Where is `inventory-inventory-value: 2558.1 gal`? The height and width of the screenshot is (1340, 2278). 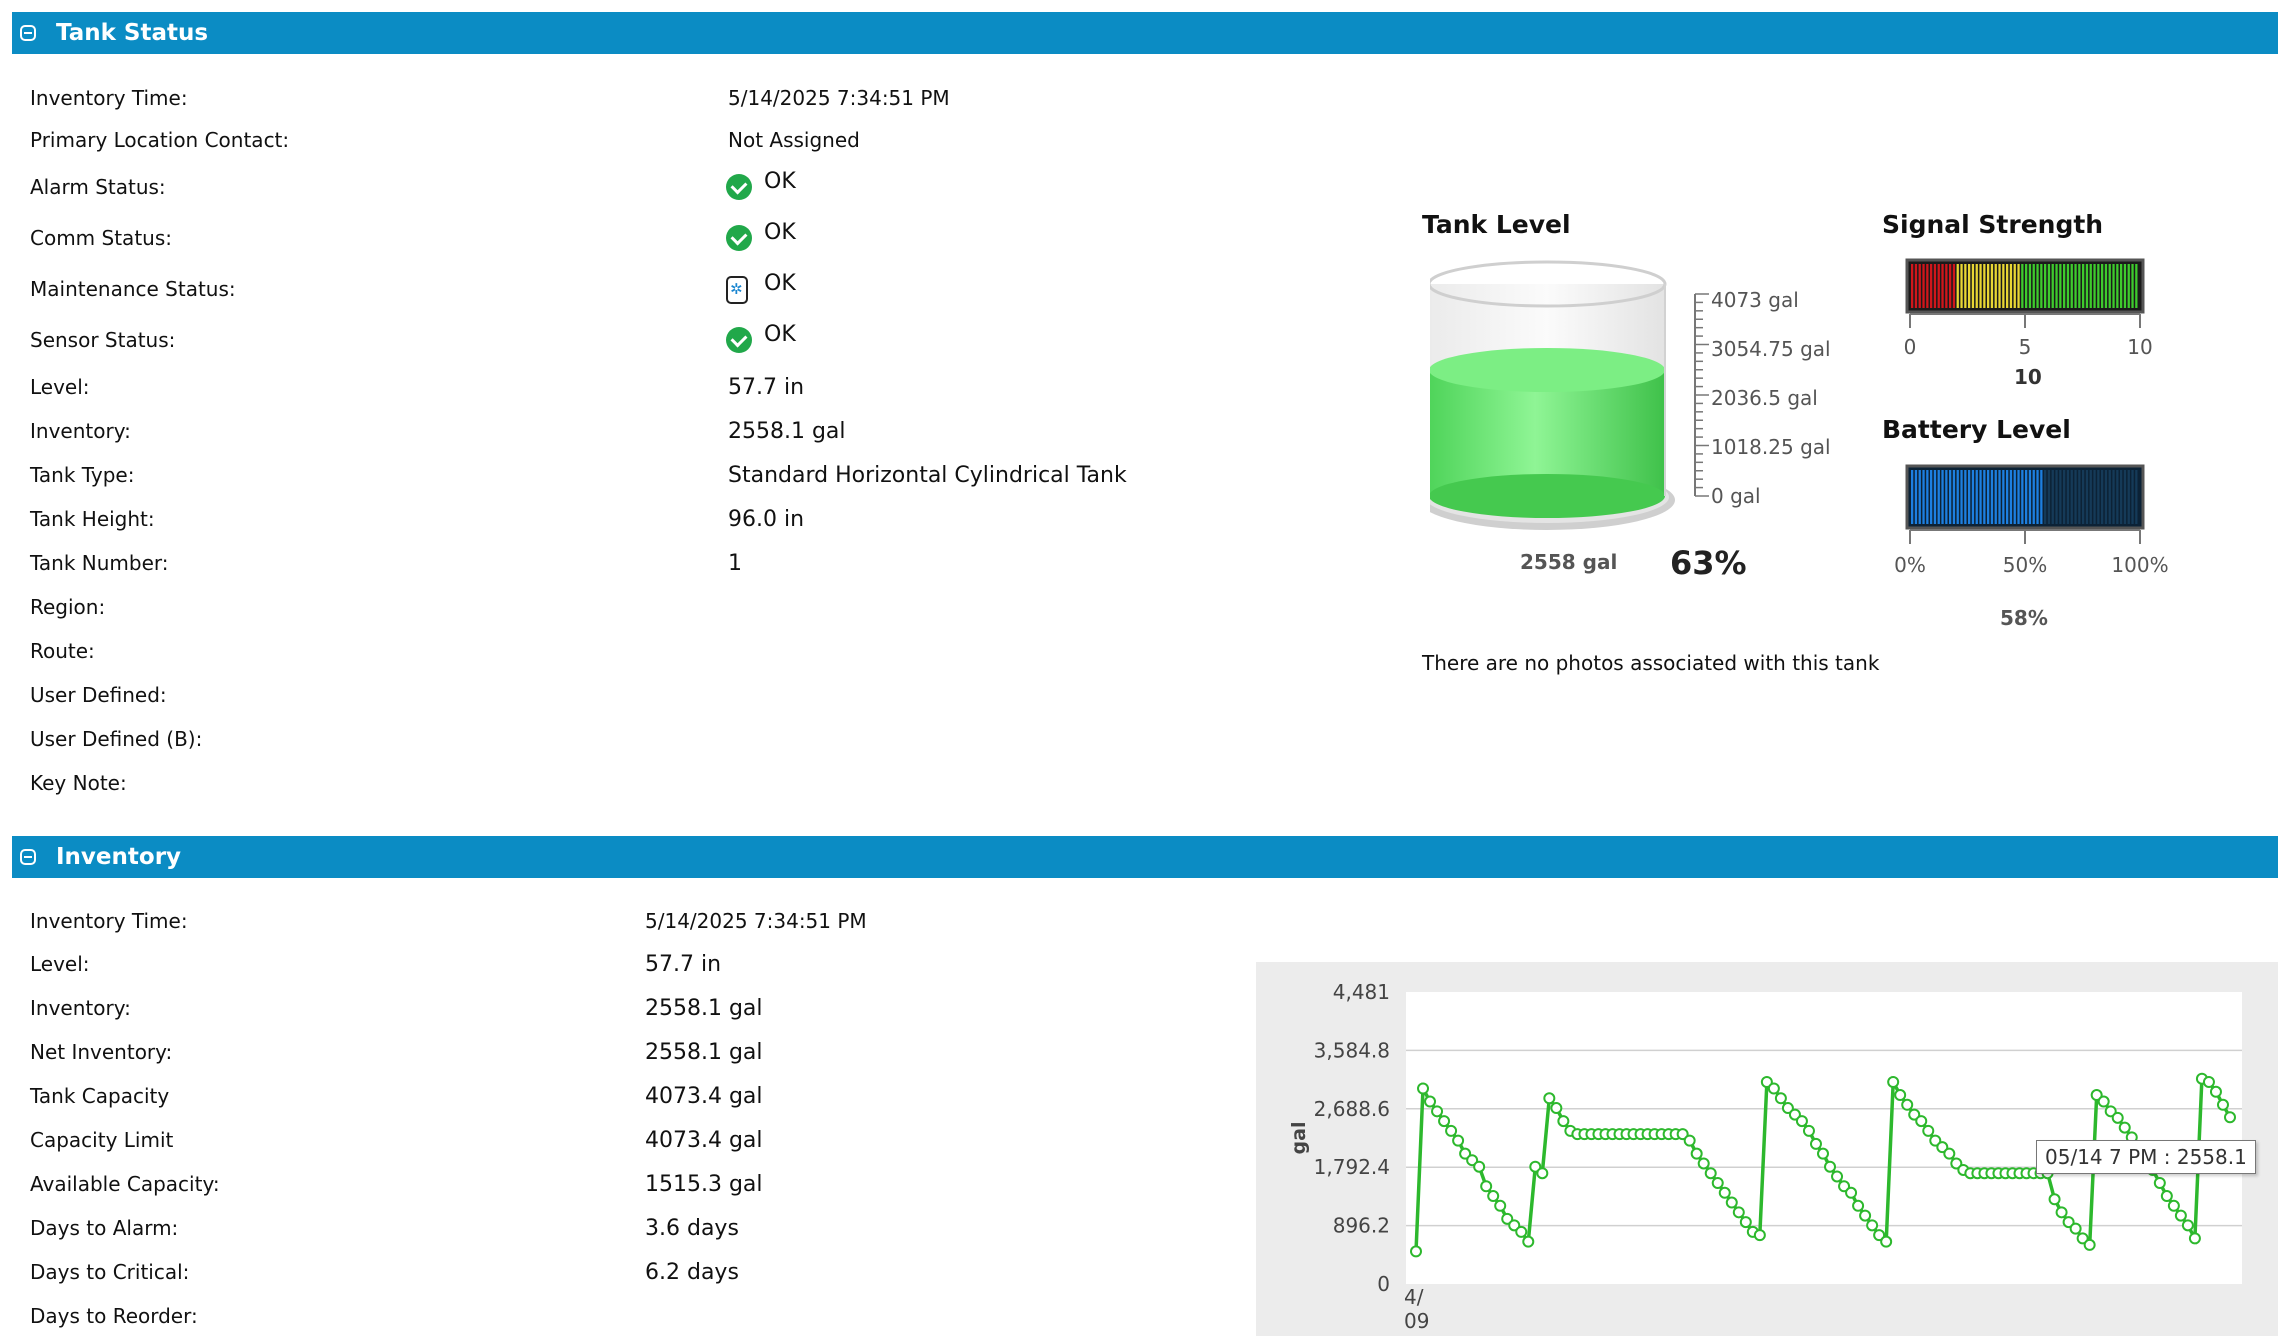 inventory-inventory-value: 2558.1 gal is located at coordinates (704, 1008).